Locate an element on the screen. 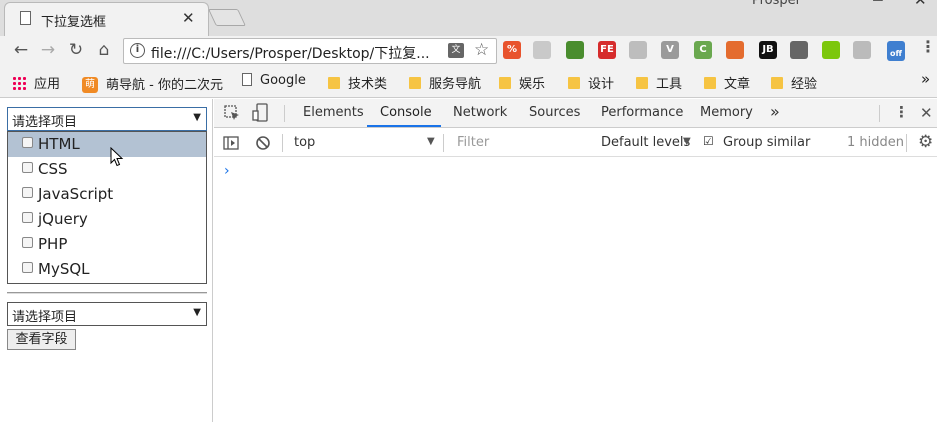 The width and height of the screenshot is (937, 422). option-javascript: JavaScript is located at coordinates (107, 194).